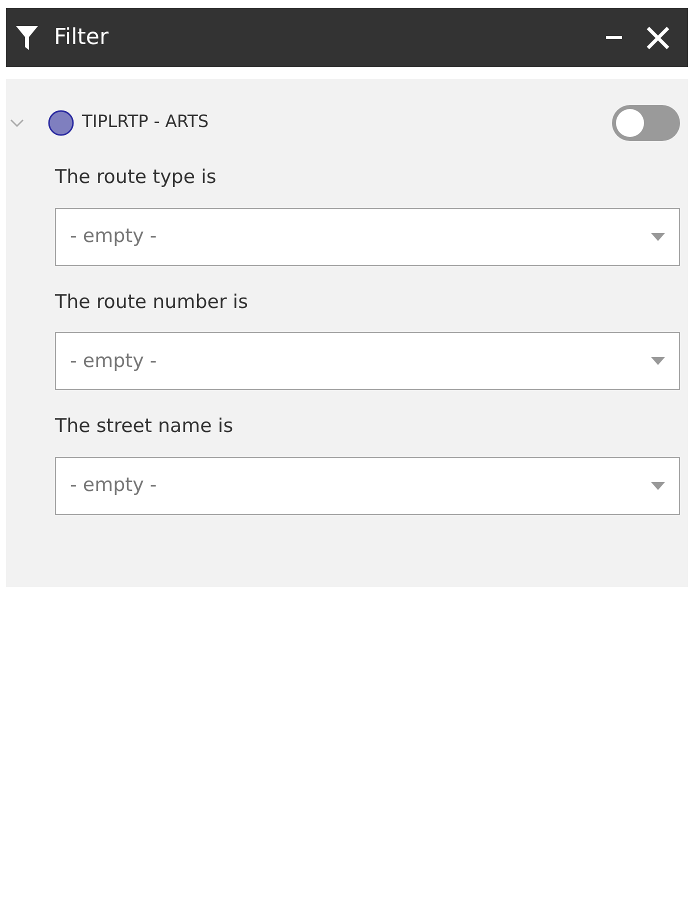 The image size is (693, 905). I want to click on toggle-switch, so click(646, 123).